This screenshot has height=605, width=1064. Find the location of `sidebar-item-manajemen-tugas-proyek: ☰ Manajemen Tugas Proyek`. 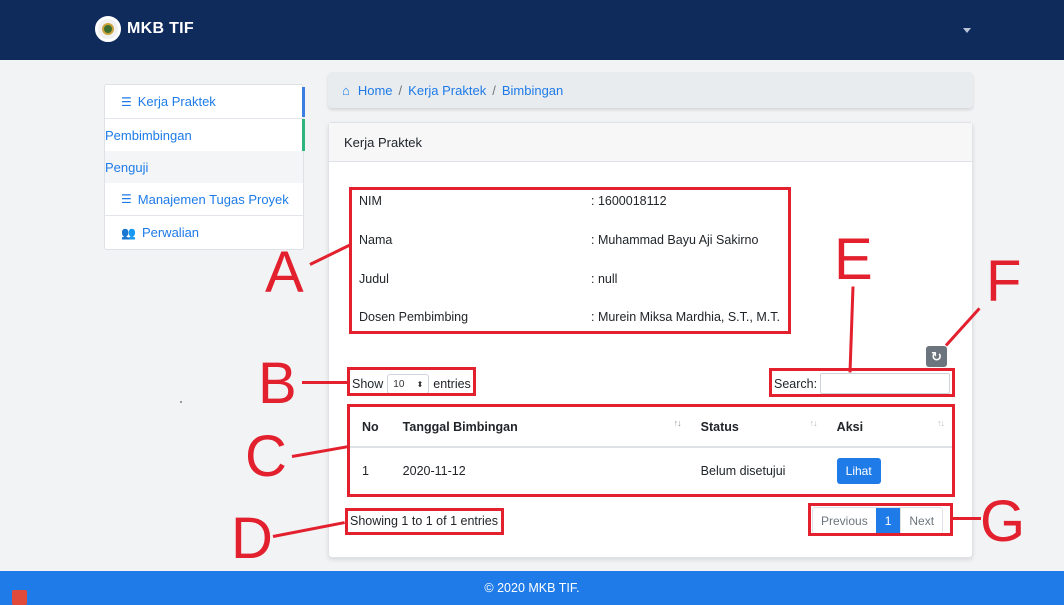

sidebar-item-manajemen-tugas-proyek: ☰ Manajemen Tugas Proyek is located at coordinates (204, 199).